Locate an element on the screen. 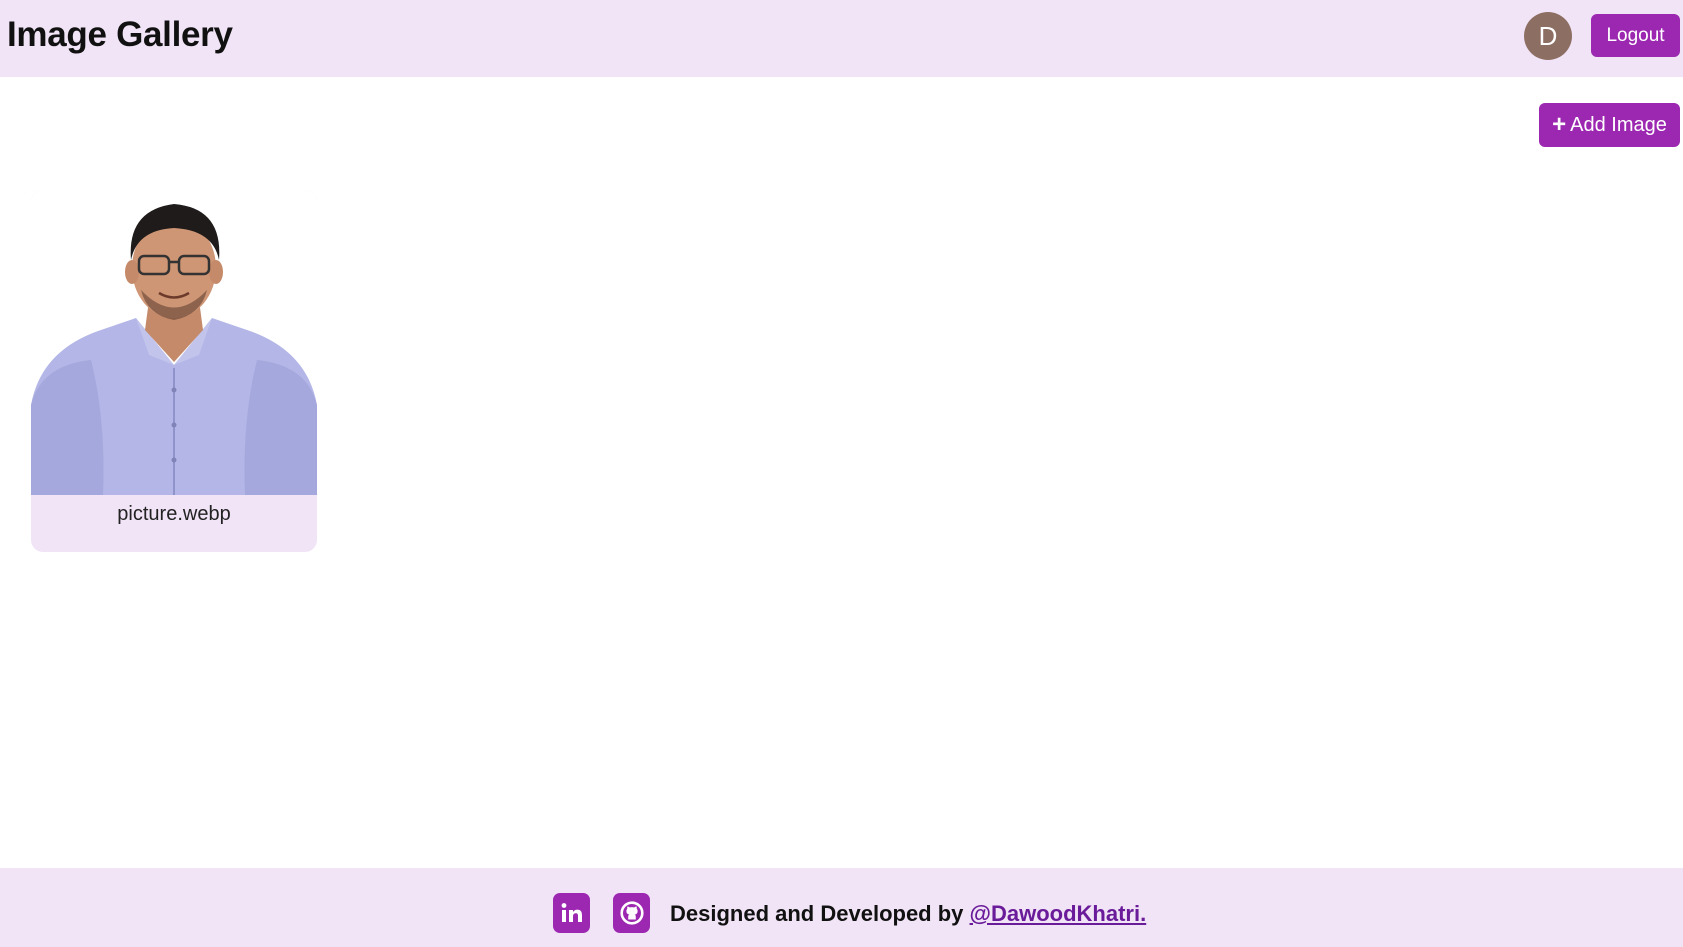  github-link is located at coordinates (631, 913).